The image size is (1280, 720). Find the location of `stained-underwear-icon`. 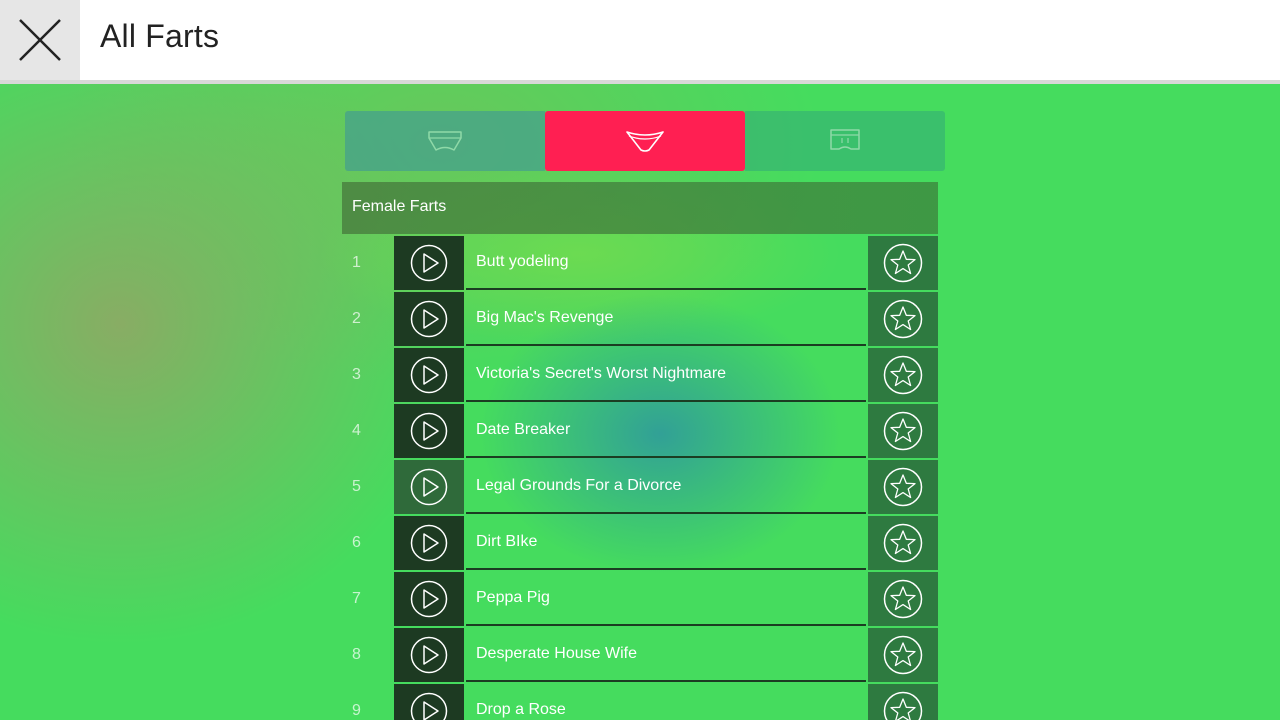

stained-underwear-icon is located at coordinates (845, 139).